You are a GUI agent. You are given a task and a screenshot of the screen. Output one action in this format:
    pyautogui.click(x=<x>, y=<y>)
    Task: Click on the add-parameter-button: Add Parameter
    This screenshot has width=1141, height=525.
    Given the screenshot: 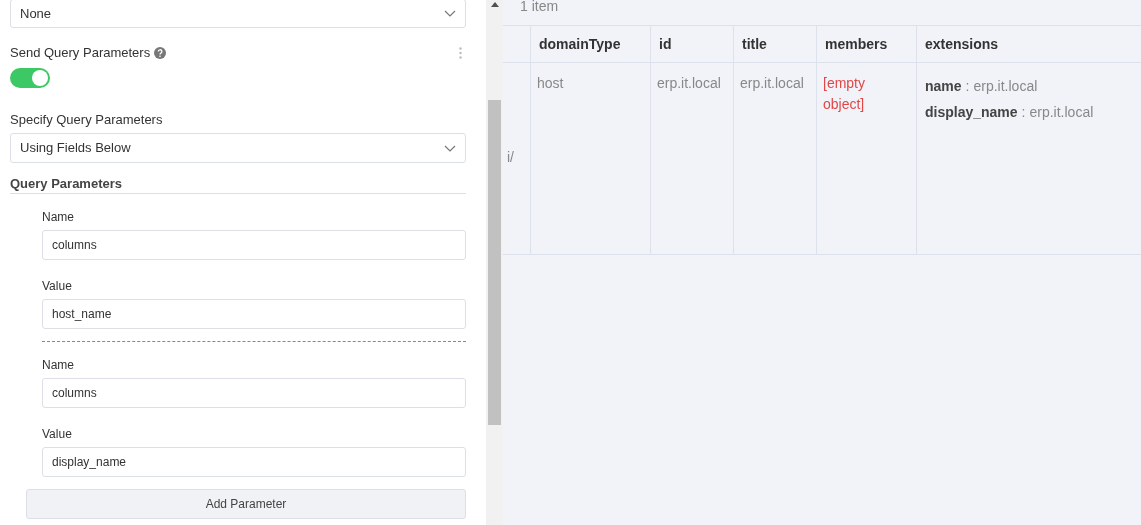 What is the action you would take?
    pyautogui.click(x=246, y=504)
    